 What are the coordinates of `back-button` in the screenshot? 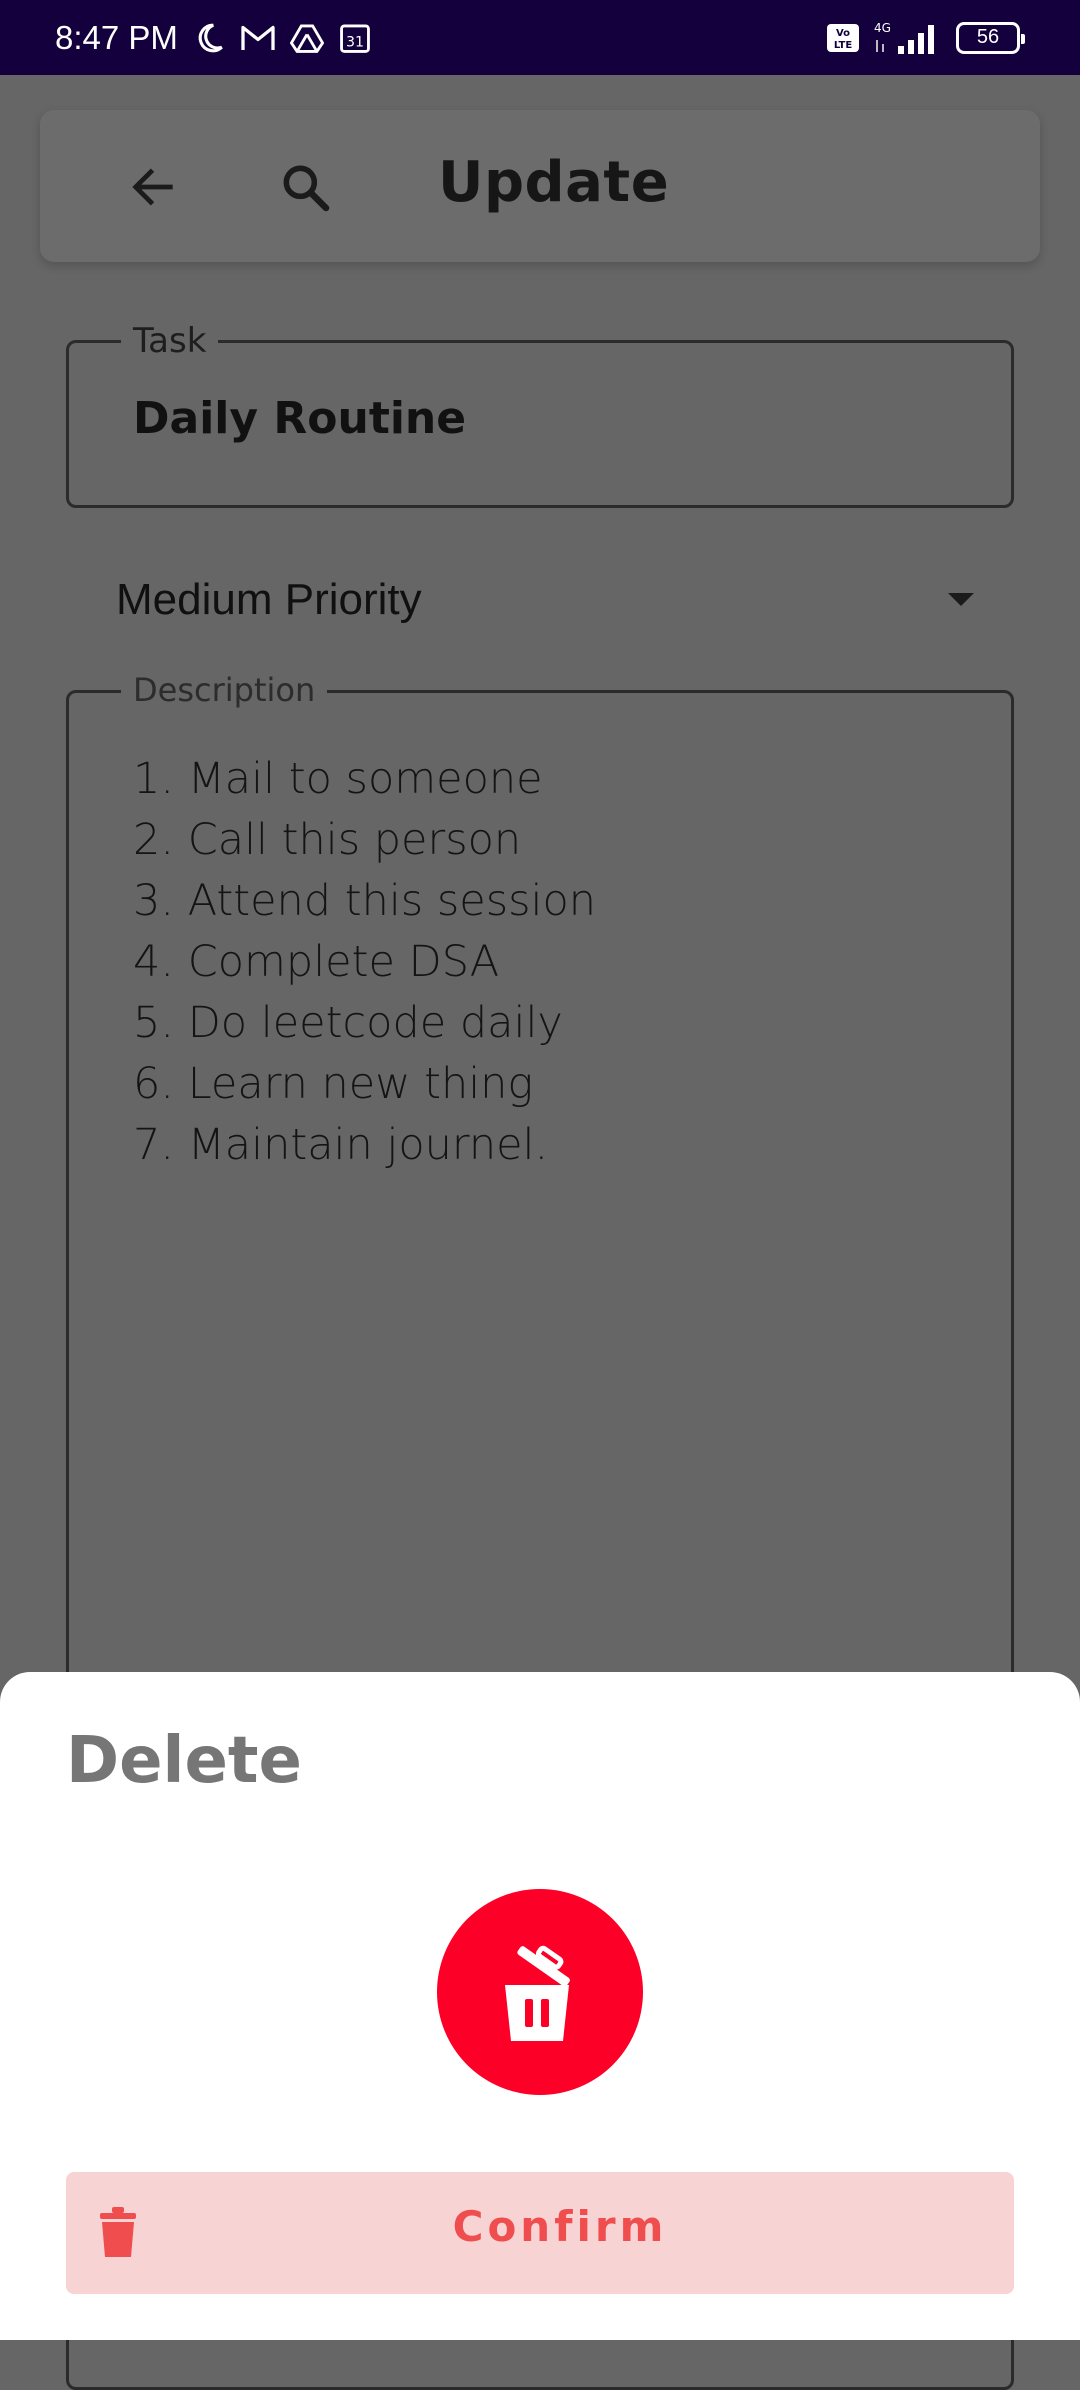 It's located at (153, 187).